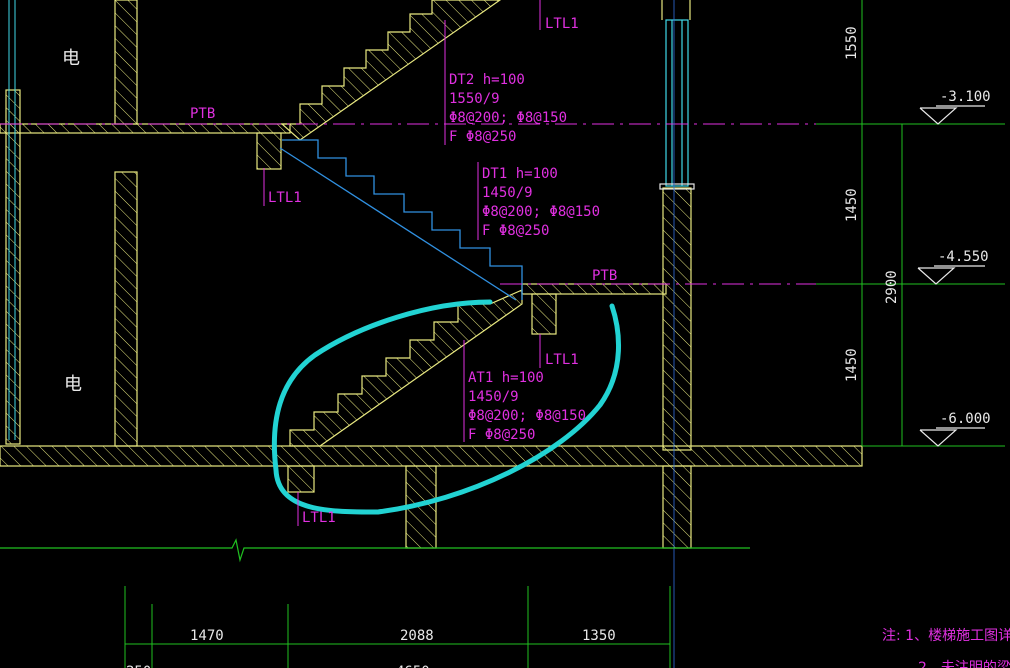 Image resolution: width=1010 pixels, height=668 pixels. Describe the element at coordinates (501, 435) in the screenshot. I see `at1-line3: F Φ8@250` at that location.